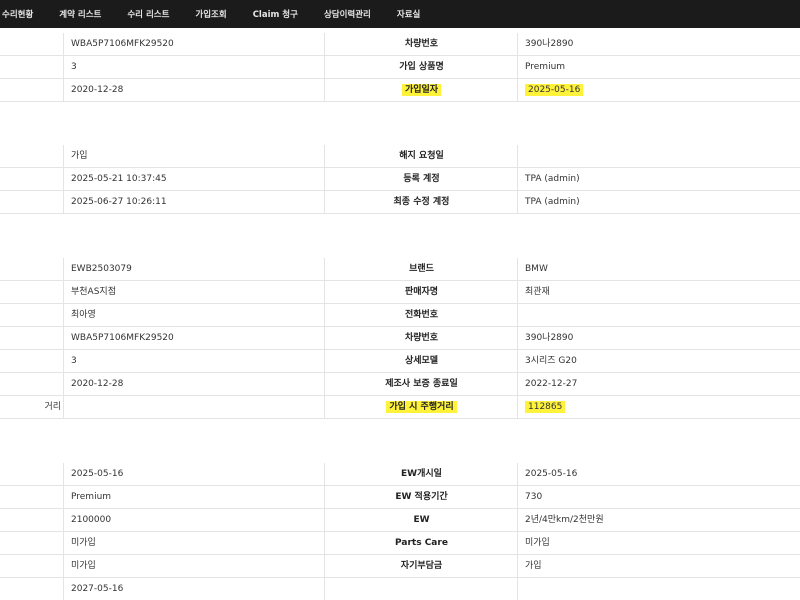 Image resolution: width=800 pixels, height=600 pixels. Describe the element at coordinates (195, 543) in the screenshot. I see `field-value-left: 미가입` at that location.